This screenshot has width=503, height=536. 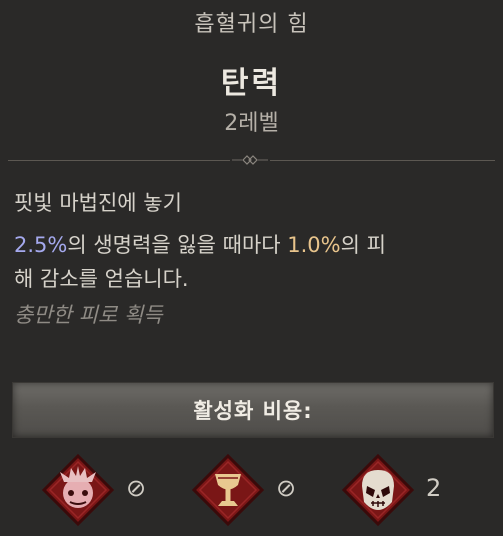 I want to click on ingredient-2-count: ⊘, so click(x=286, y=488).